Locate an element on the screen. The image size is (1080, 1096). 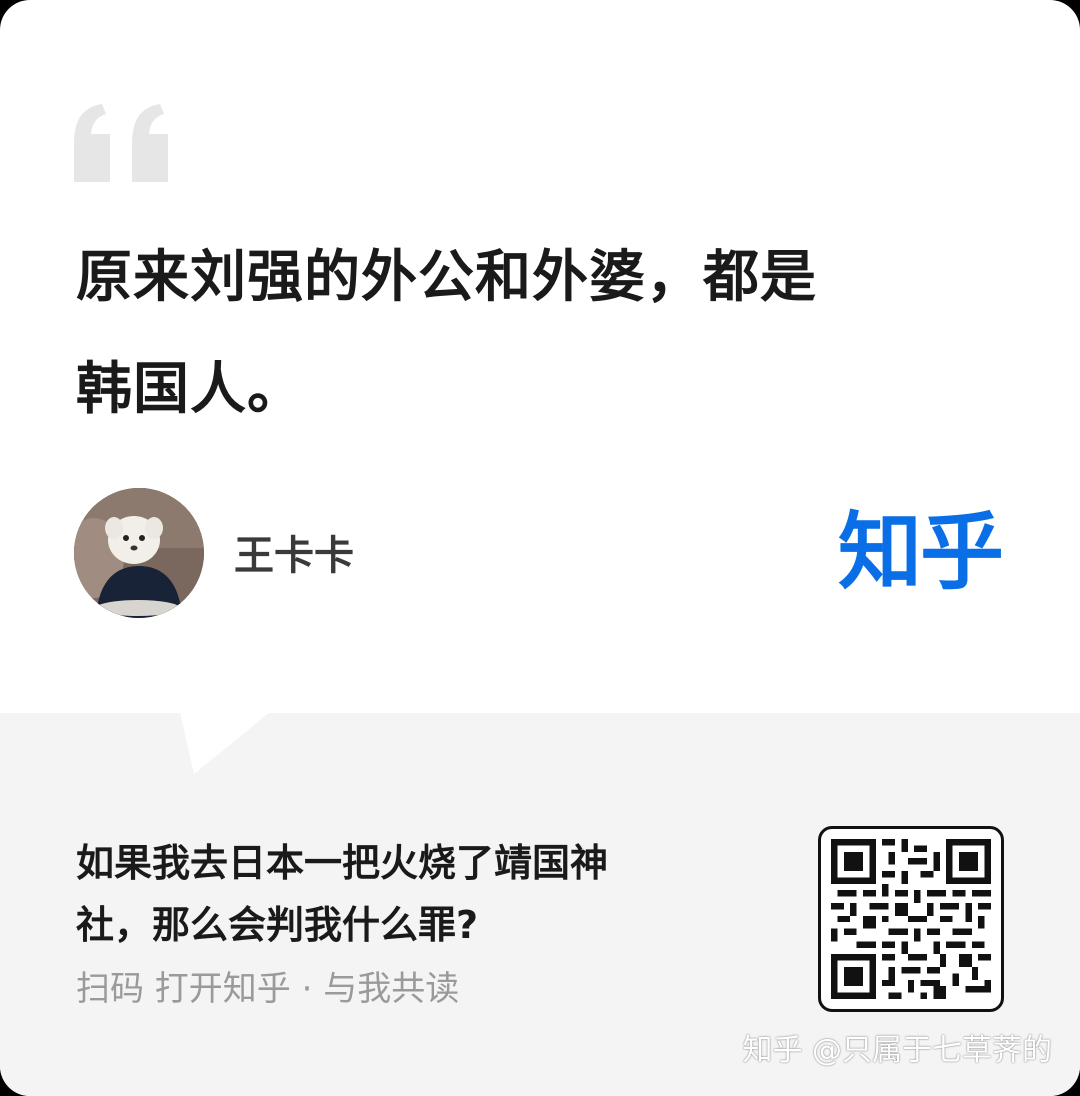
scan-hint-text: 扫码 打开知乎 · 与我共读 is located at coordinates (268, 989).